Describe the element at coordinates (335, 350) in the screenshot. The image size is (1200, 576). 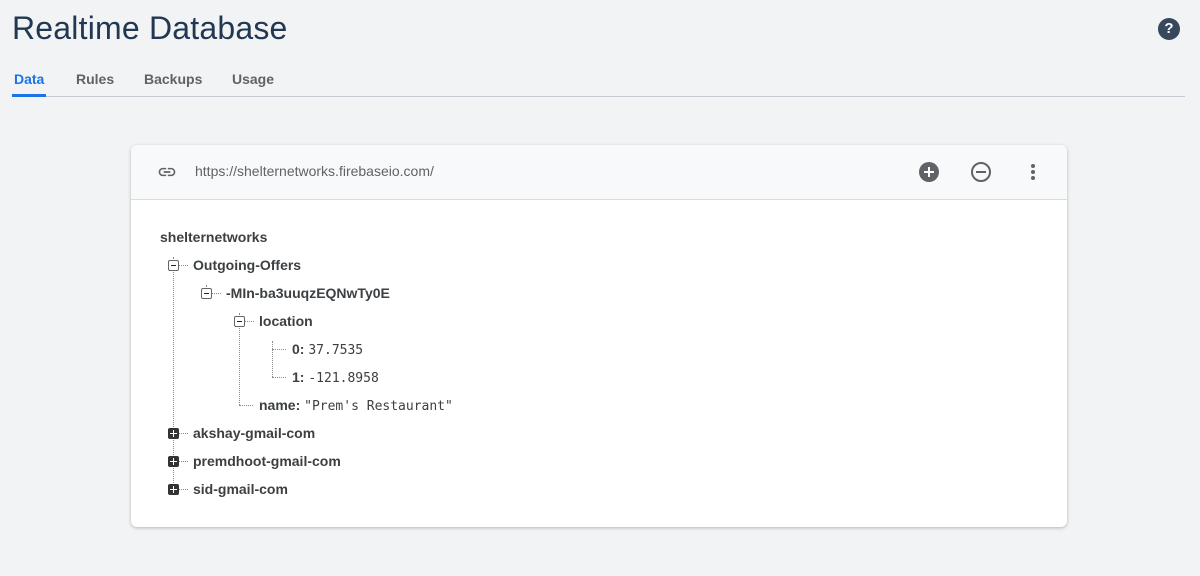
I see `tree-leaf-value: 37.7535` at that location.